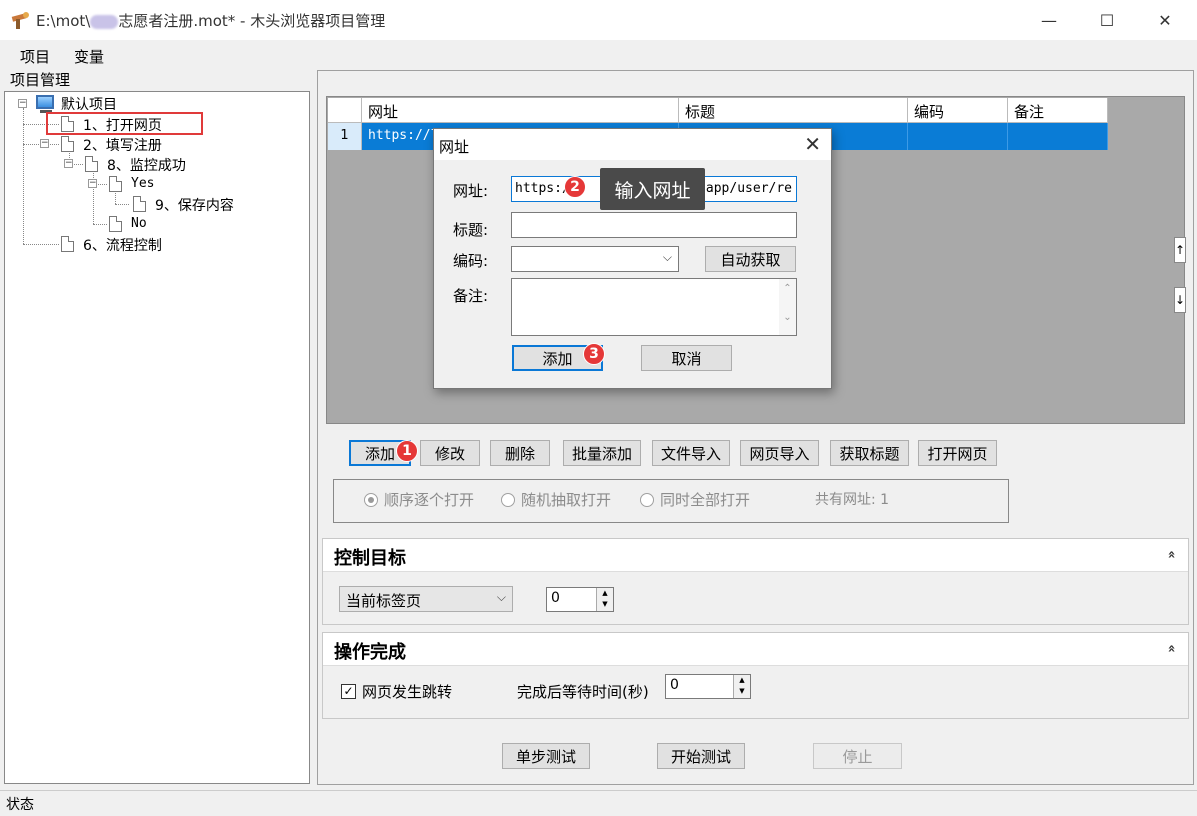 The width and height of the screenshot is (1197, 816). Describe the element at coordinates (852, 500) in the screenshot. I see `url-count: 共有网址: 1` at that location.